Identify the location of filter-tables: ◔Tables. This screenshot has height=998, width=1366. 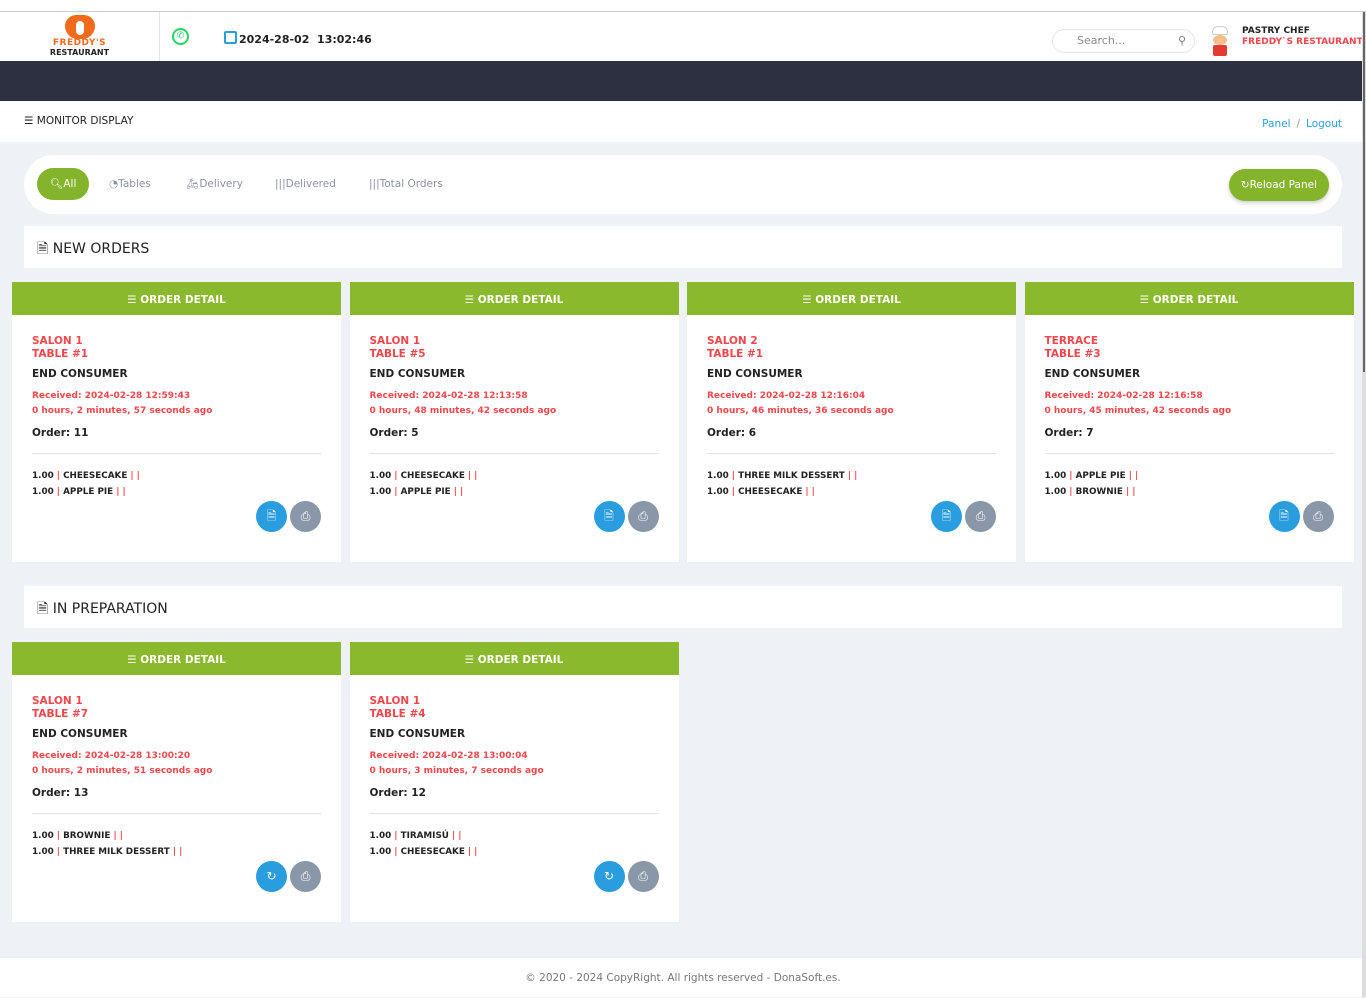
(130, 184).